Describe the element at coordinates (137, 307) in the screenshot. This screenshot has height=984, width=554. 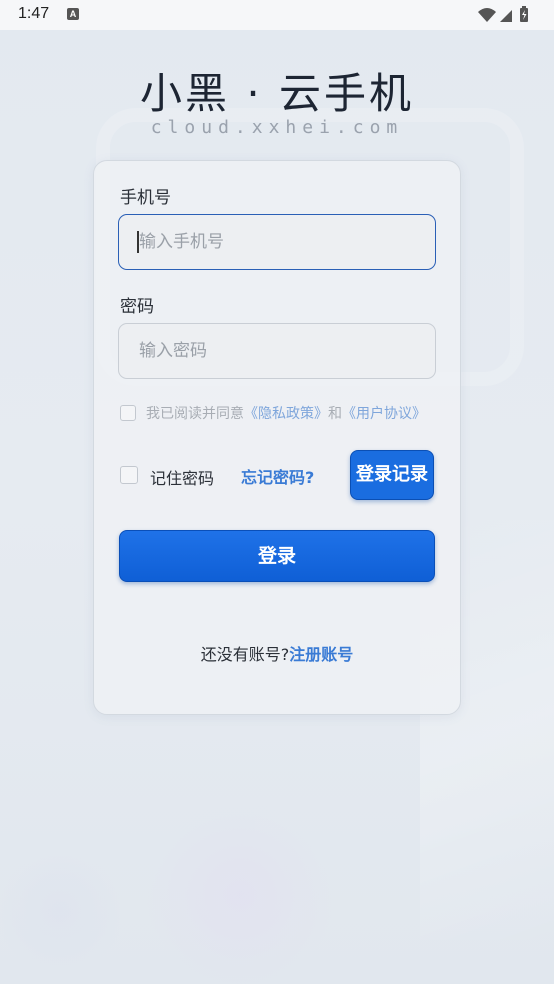
I see `password-label: 密码` at that location.